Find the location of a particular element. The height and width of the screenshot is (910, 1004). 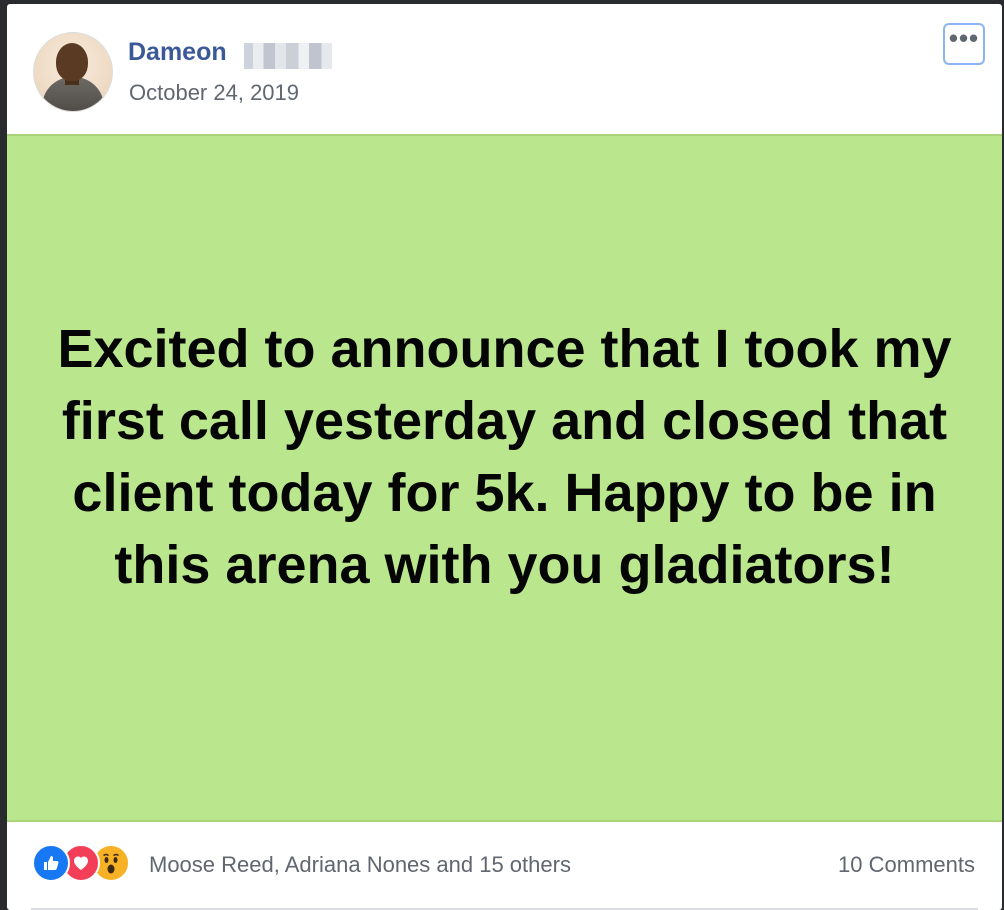

reaction-icons is located at coordinates (81, 863).